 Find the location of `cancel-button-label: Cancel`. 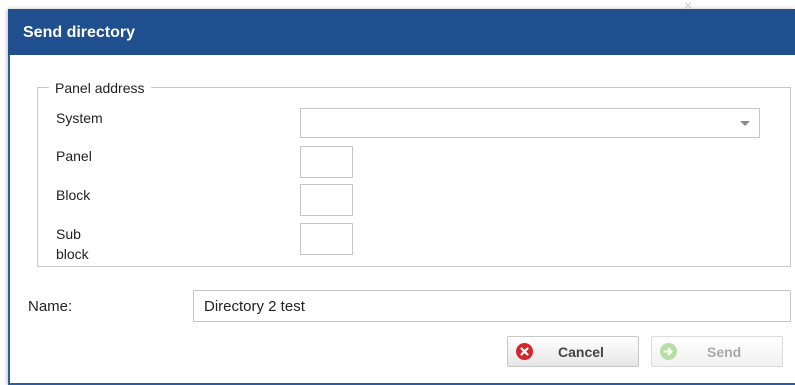

cancel-button-label: Cancel is located at coordinates (581, 352).